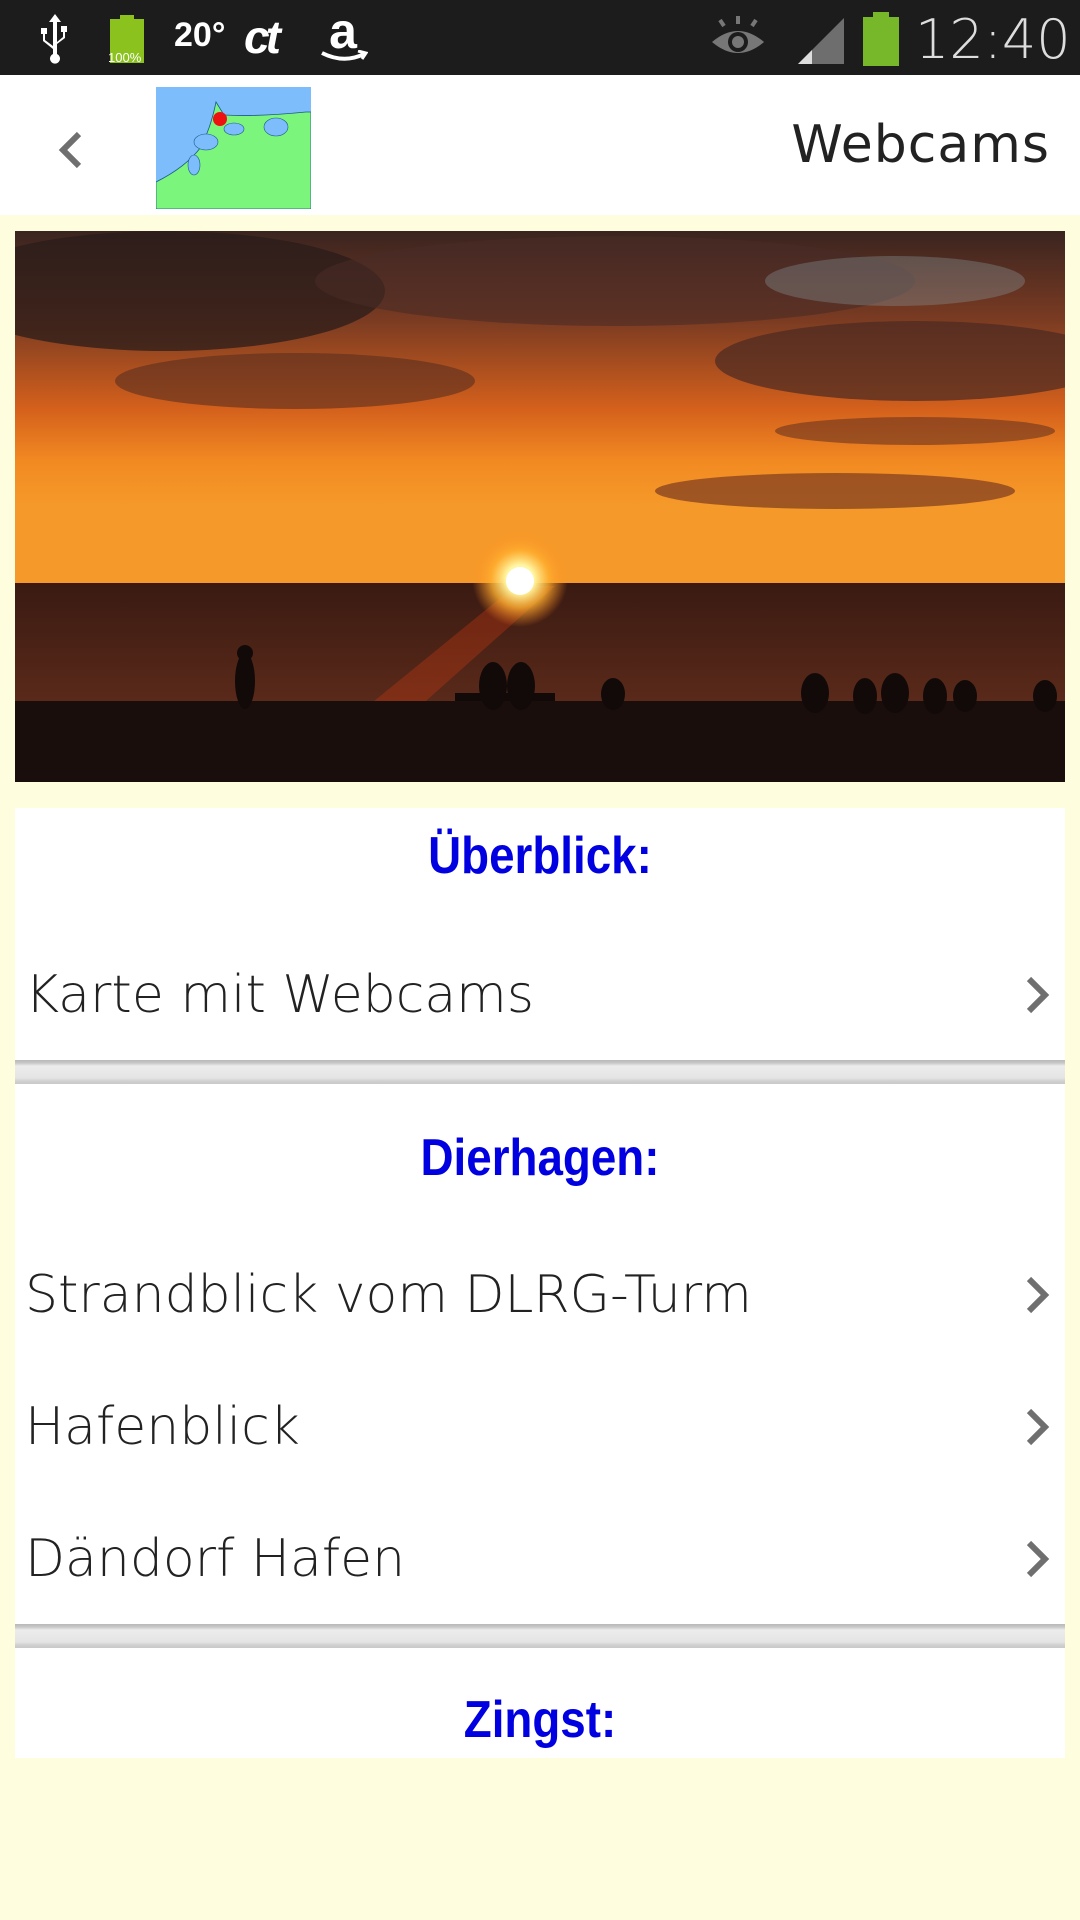 This screenshot has width=1080, height=1920. Describe the element at coordinates (540, 37) in the screenshot. I see `status-bar: 100% 20° ct a 12:40` at that location.